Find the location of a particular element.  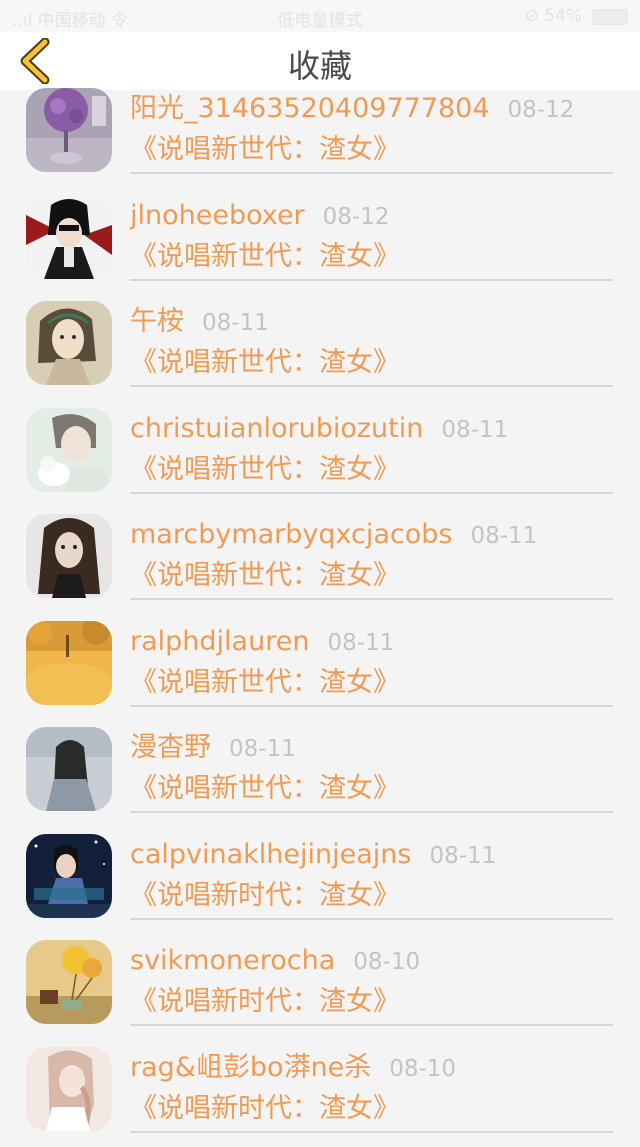

favorite-item: 漫杳野 08-11 《说唱新世代：渣女》 is located at coordinates (320, 774).